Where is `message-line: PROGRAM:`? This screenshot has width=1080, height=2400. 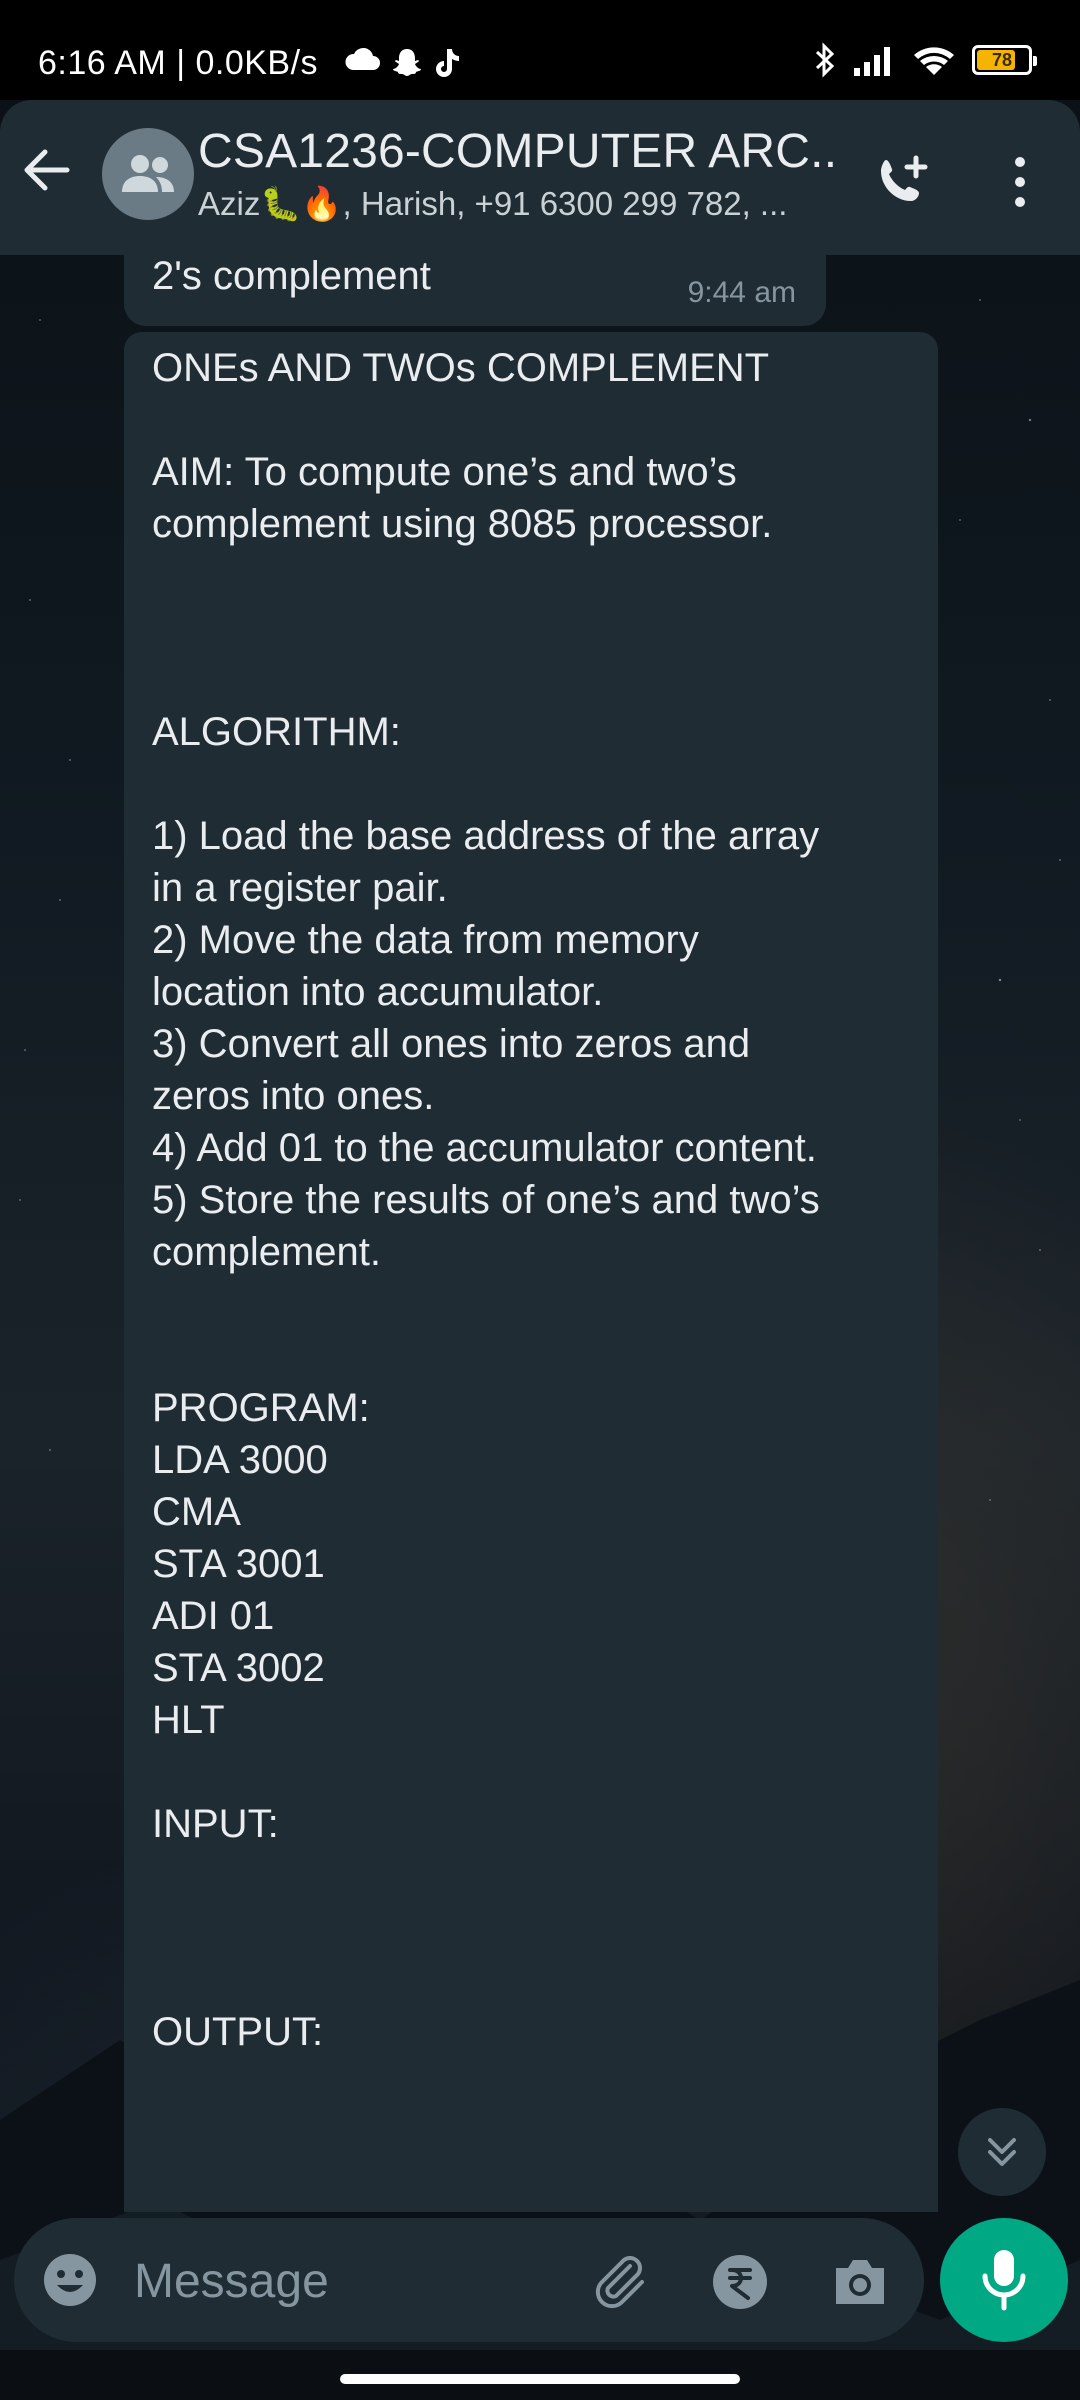
message-line: PROGRAM: is located at coordinates (261, 1408).